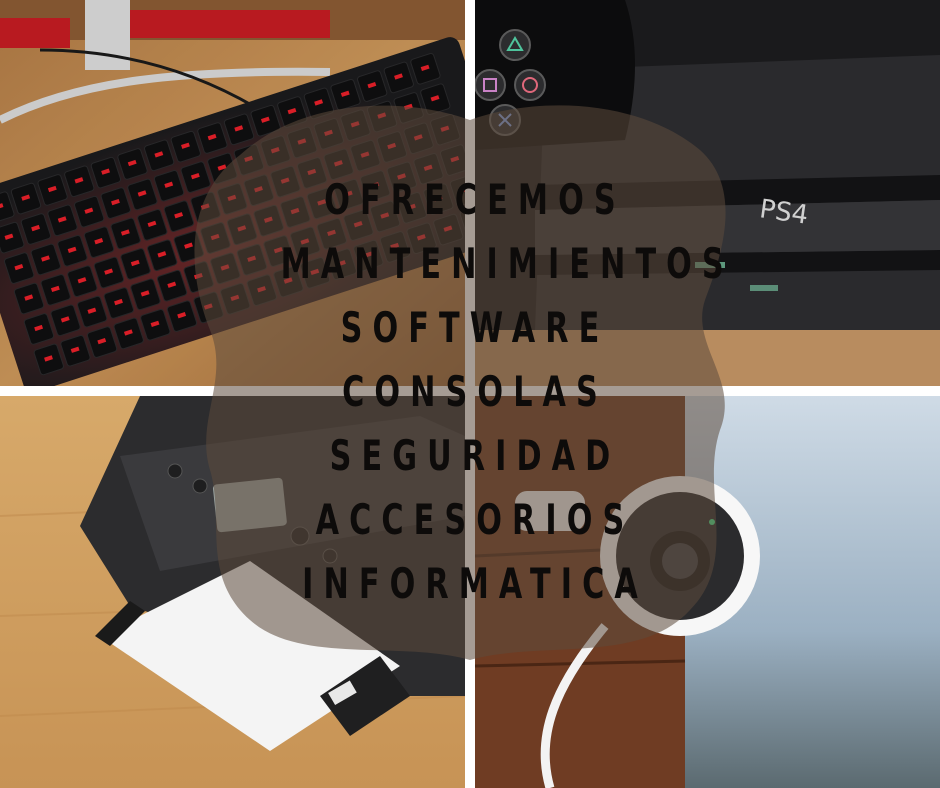  I want to click on headline-offer: OFRECEMOS, so click(475, 199).